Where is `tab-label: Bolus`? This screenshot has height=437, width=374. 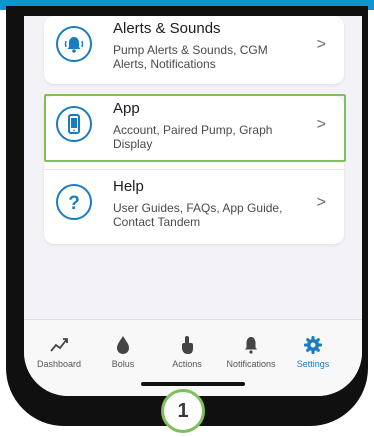 tab-label: Bolus is located at coordinates (123, 364).